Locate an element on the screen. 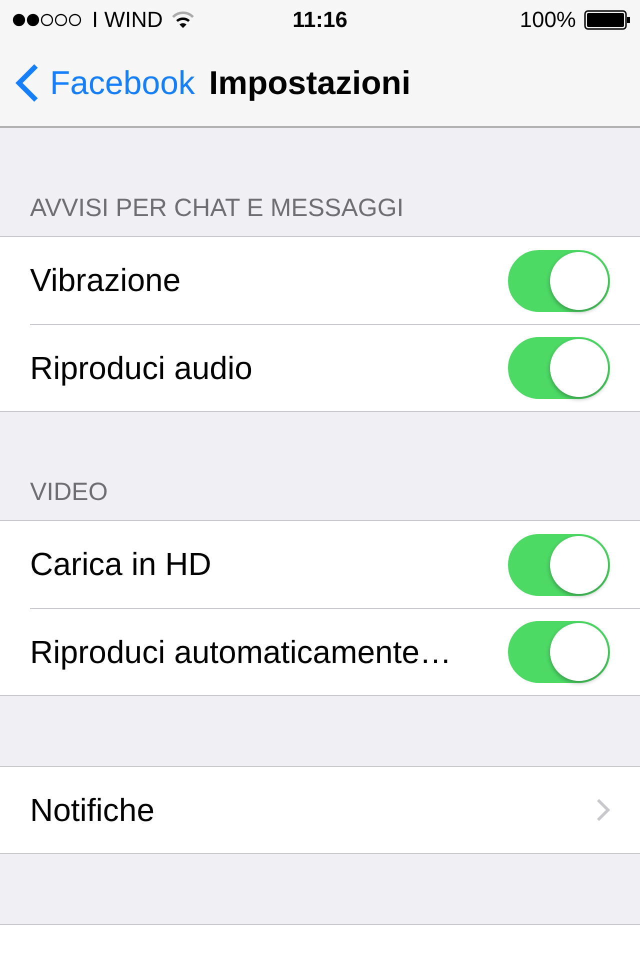 This screenshot has width=640, height=960. section-header: AVVISI PER CHAT E MESSAGGI is located at coordinates (217, 208).